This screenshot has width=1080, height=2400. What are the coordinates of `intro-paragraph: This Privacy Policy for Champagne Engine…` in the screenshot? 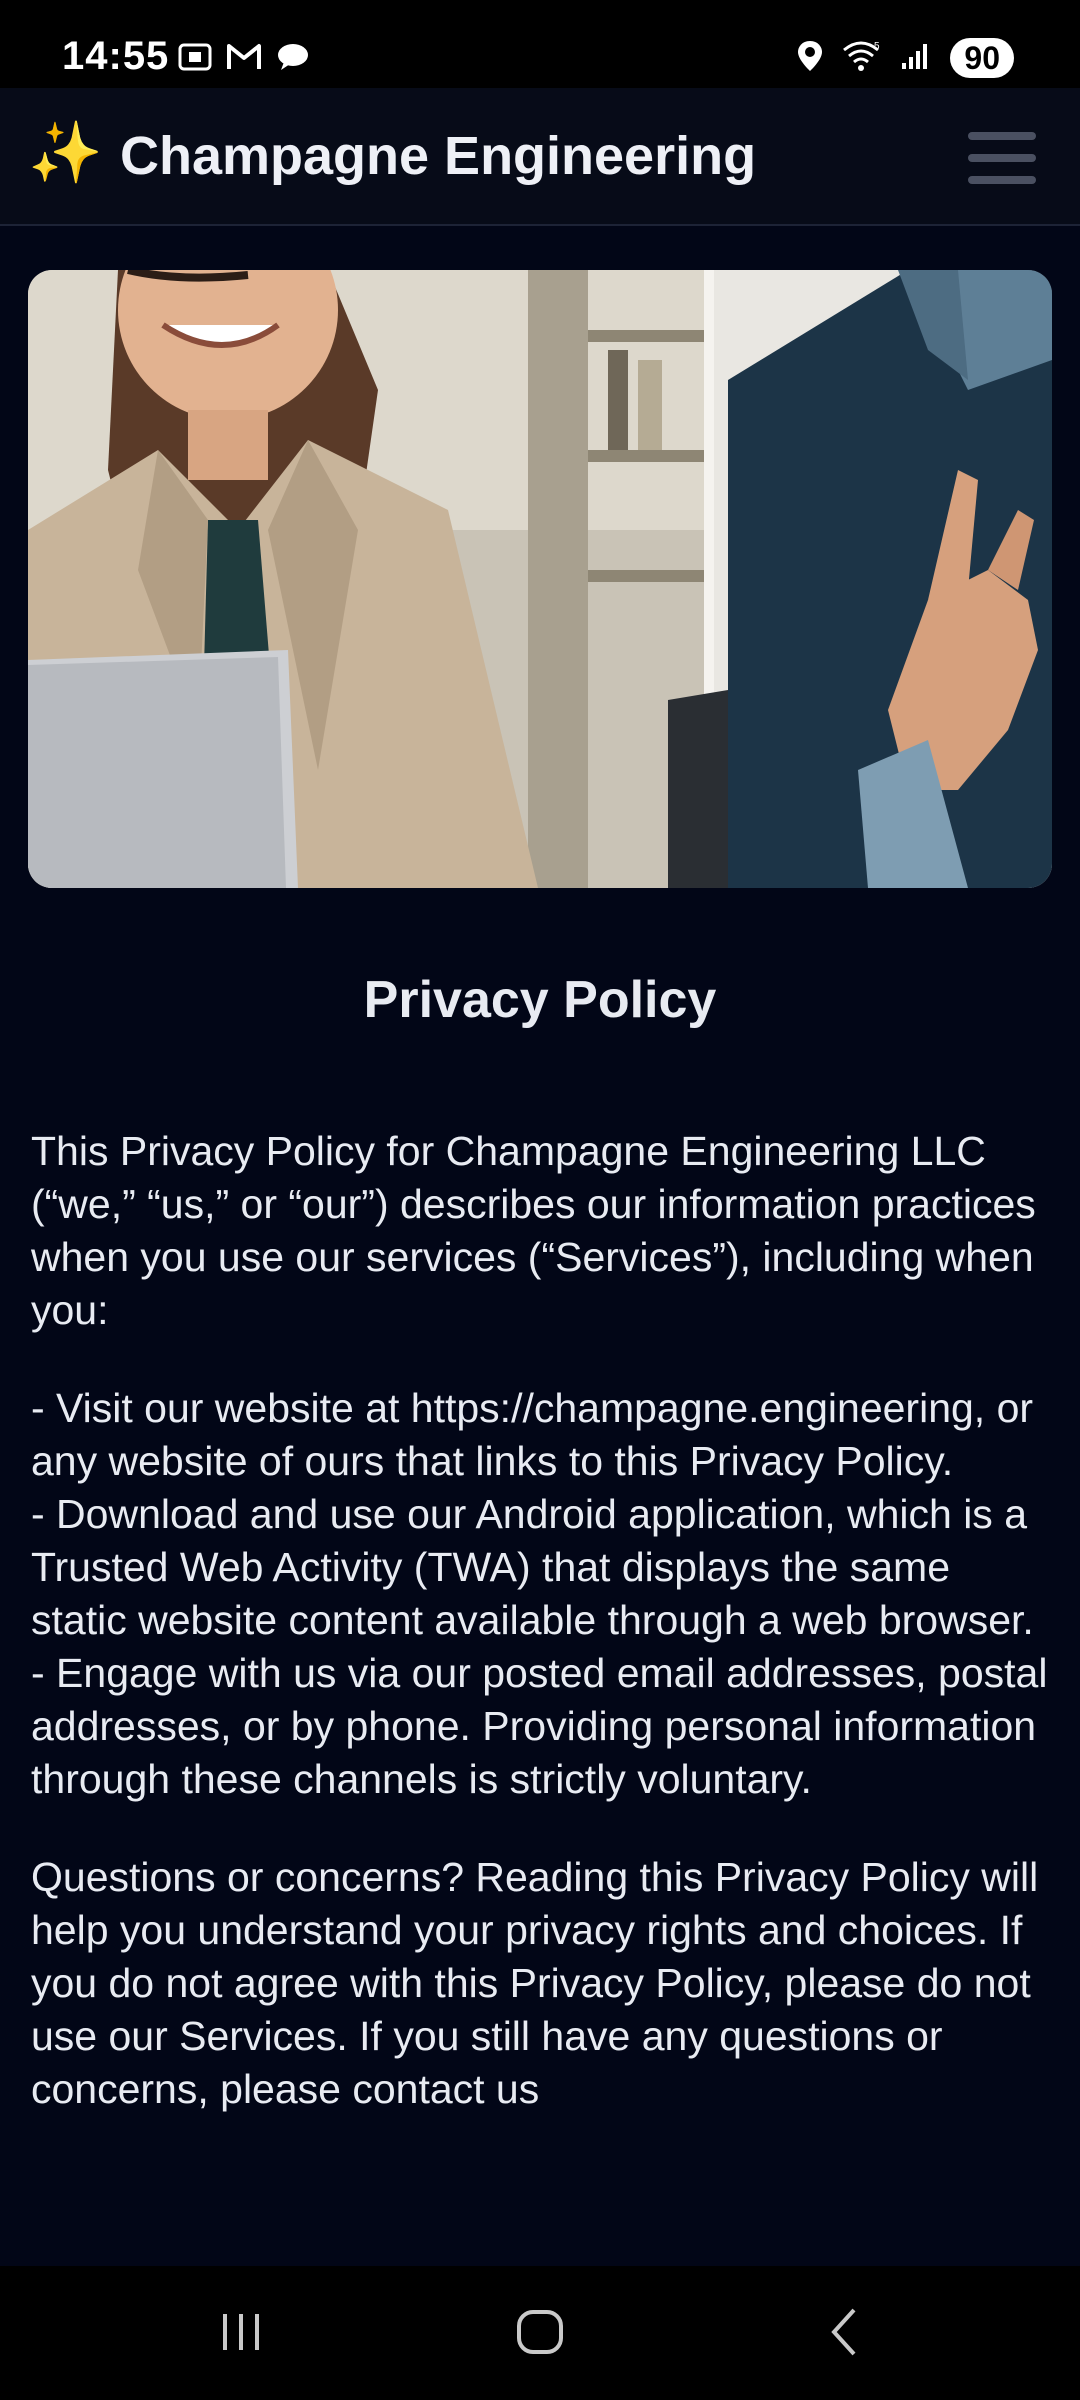 It's located at (533, 1230).